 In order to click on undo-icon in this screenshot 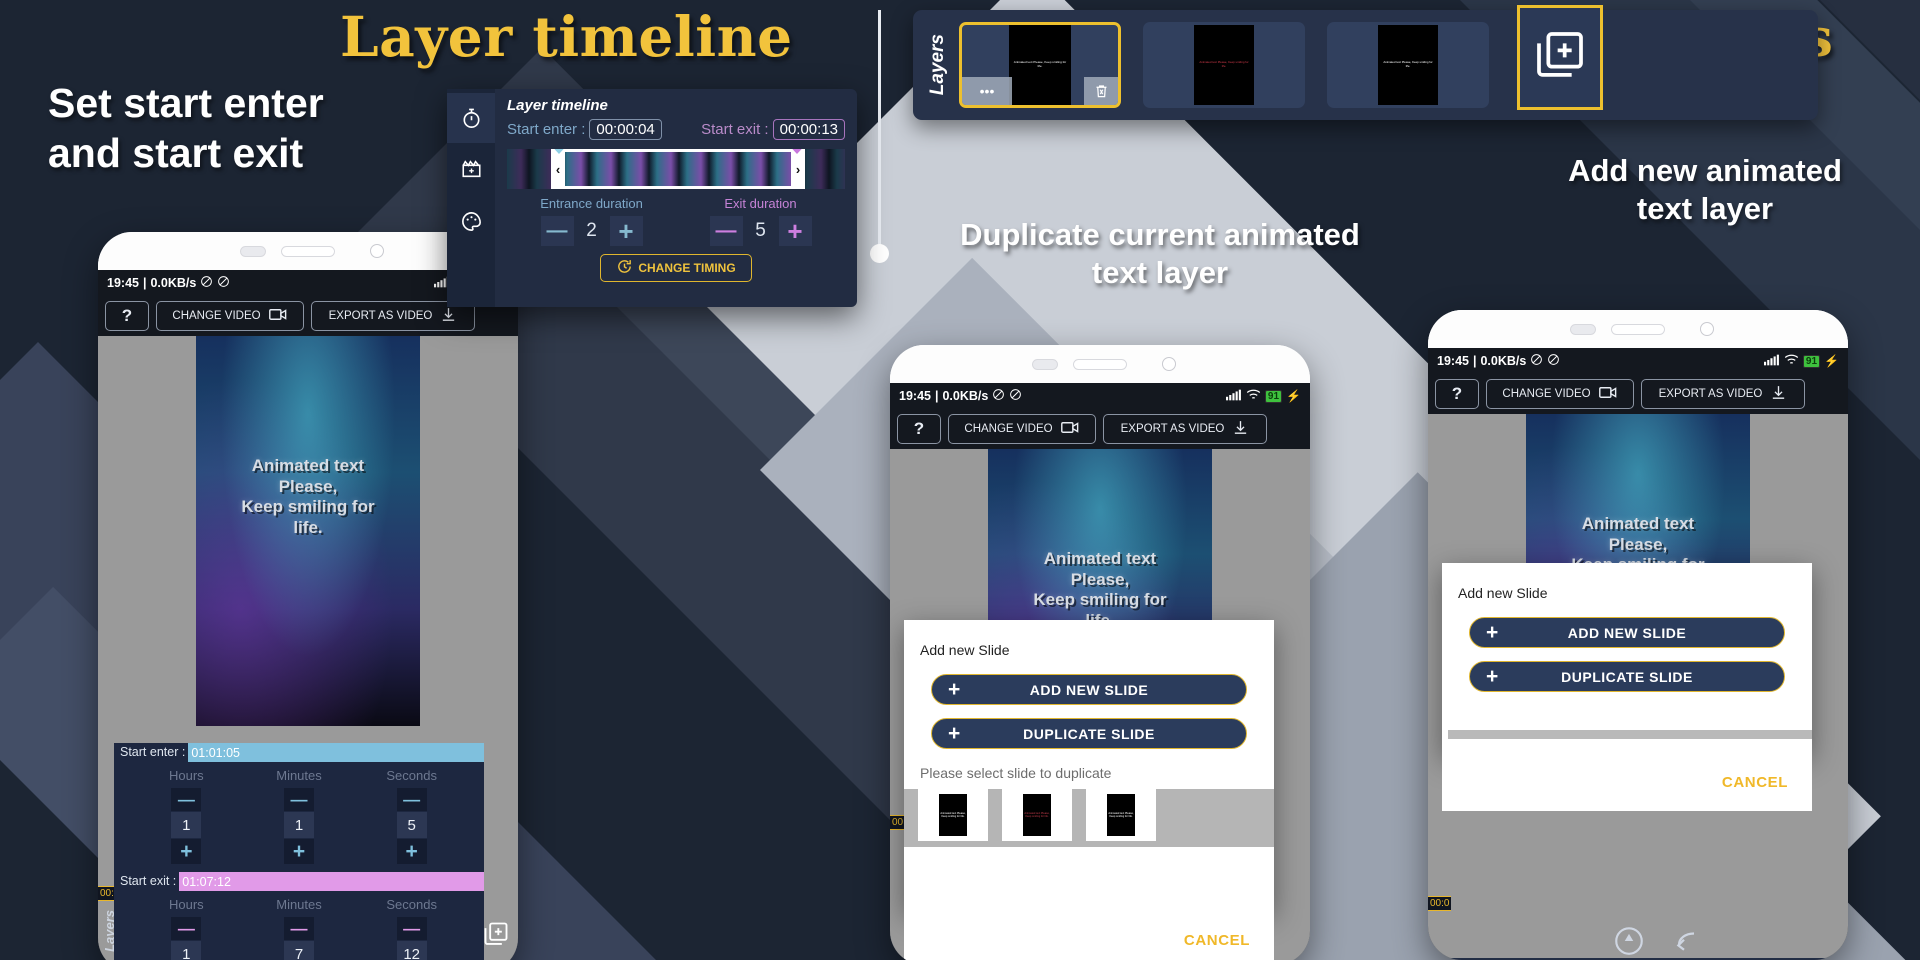, I will do `click(1684, 943)`.